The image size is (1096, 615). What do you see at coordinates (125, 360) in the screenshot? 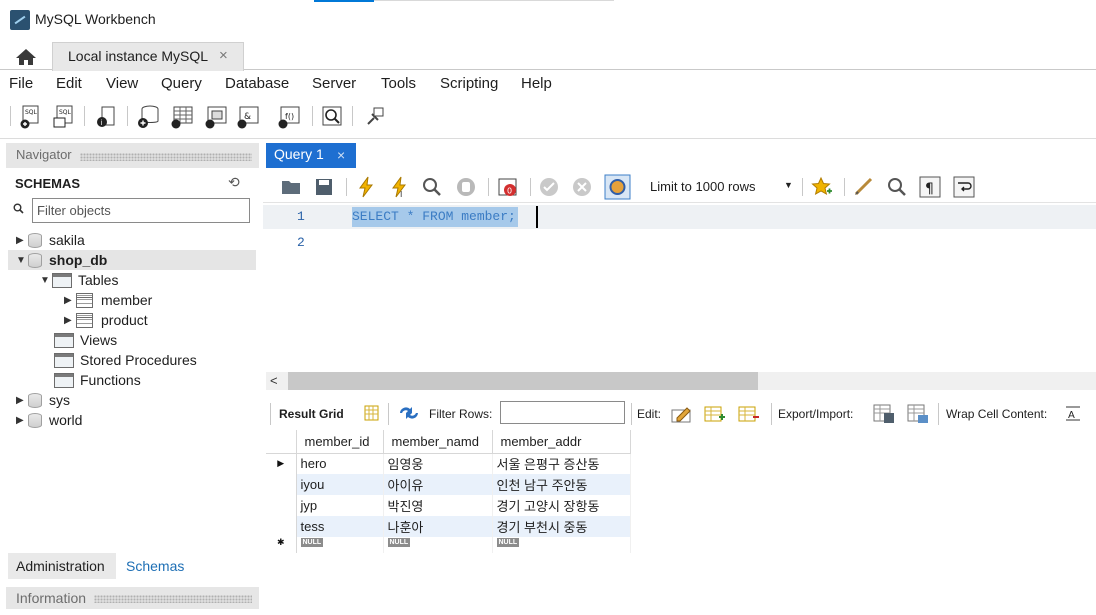
I see `stored-procedures-folder: Stored Procedures` at bounding box center [125, 360].